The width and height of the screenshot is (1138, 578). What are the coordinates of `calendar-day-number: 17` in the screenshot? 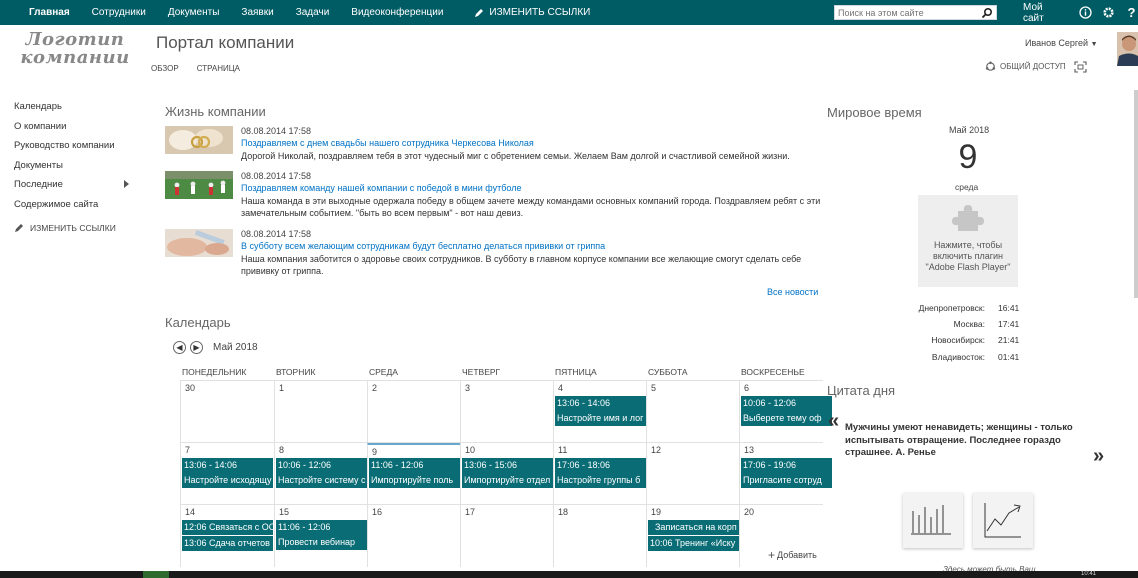 It's located at (470, 512).